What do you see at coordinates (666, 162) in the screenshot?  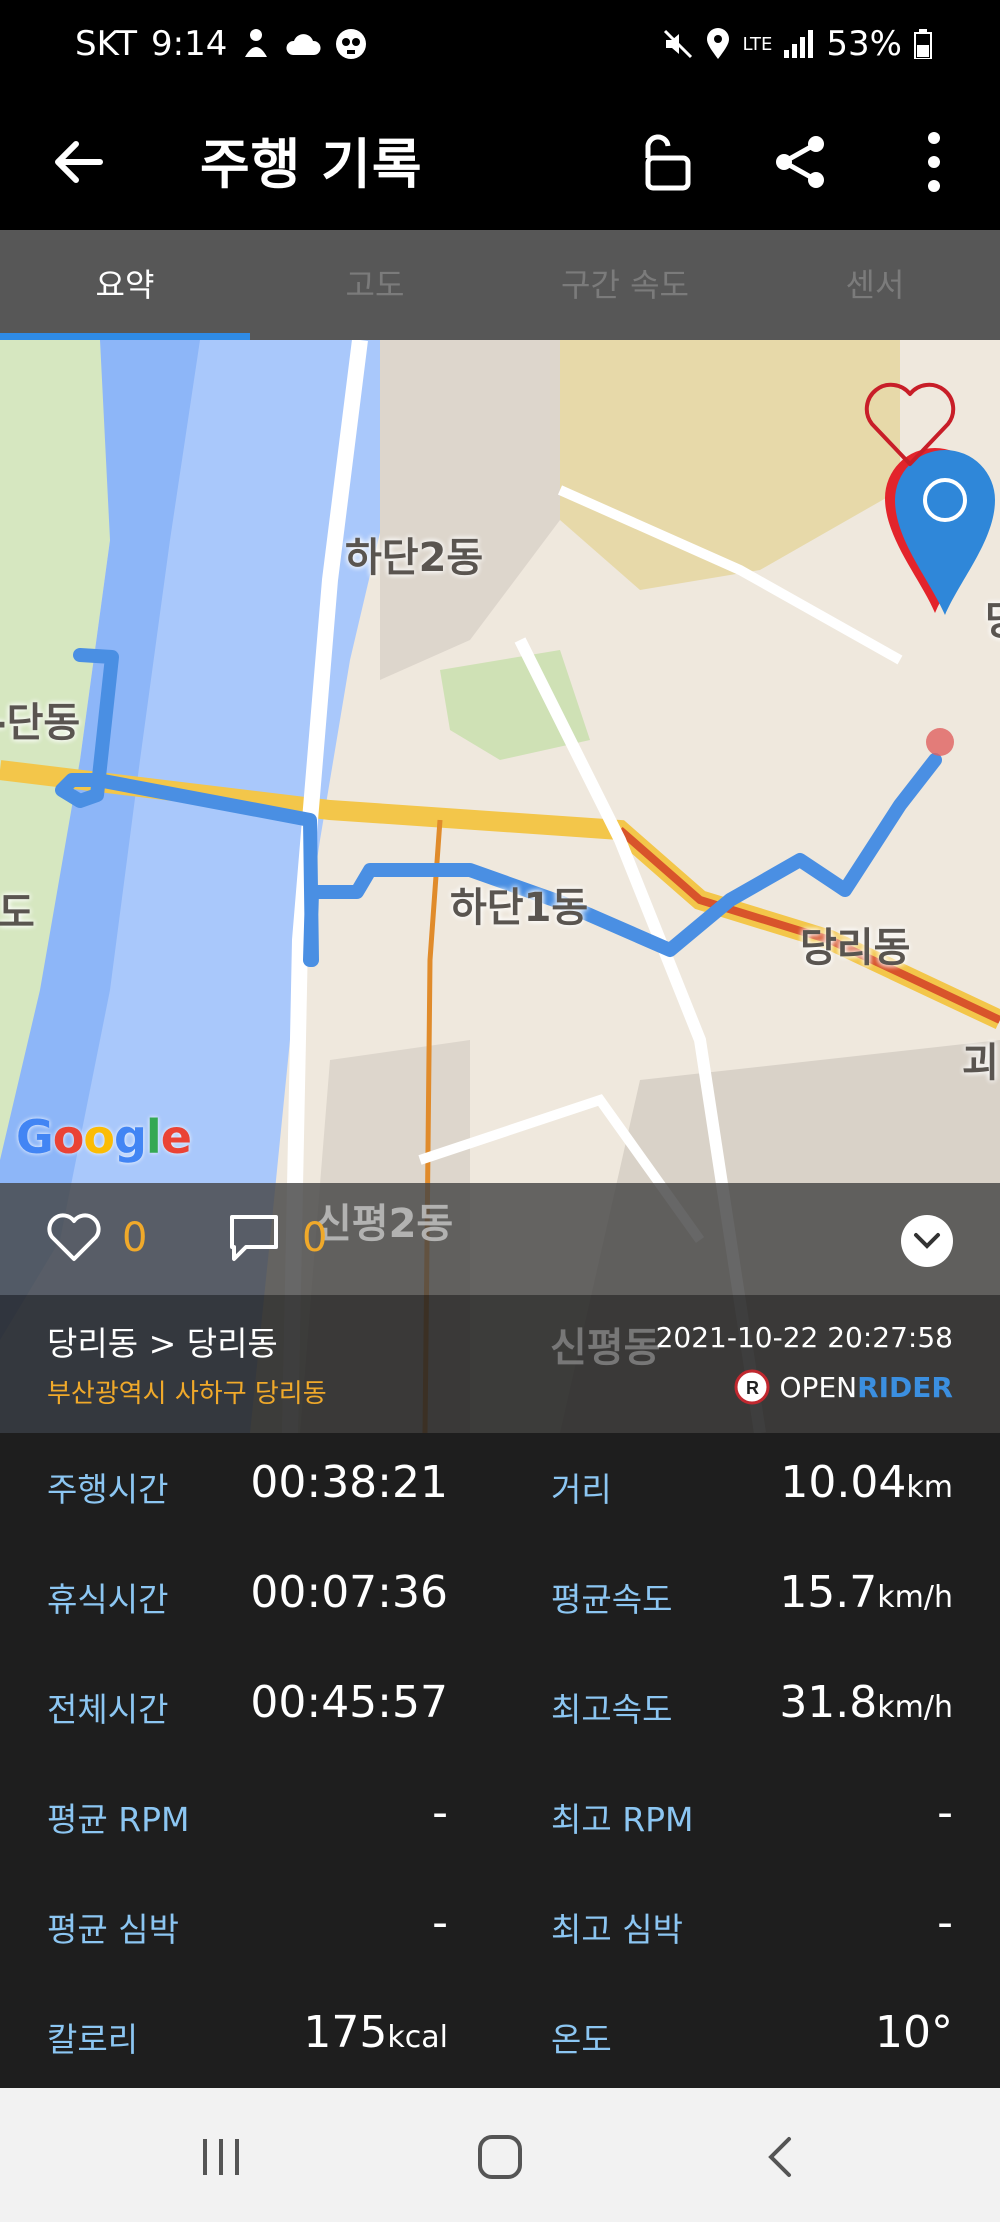 I see `unlock-icon` at bounding box center [666, 162].